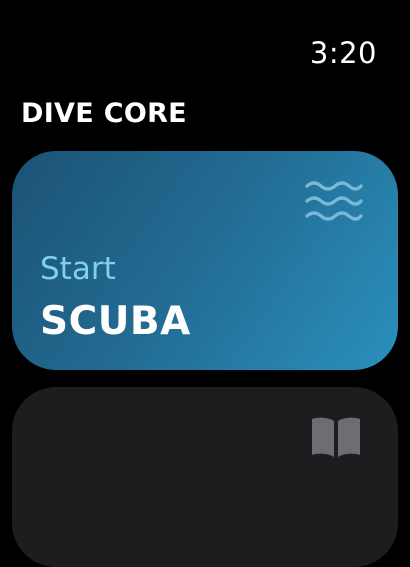 This screenshot has height=567, width=410. What do you see at coordinates (78, 269) in the screenshot?
I see `card-subtitle: Start` at bounding box center [78, 269].